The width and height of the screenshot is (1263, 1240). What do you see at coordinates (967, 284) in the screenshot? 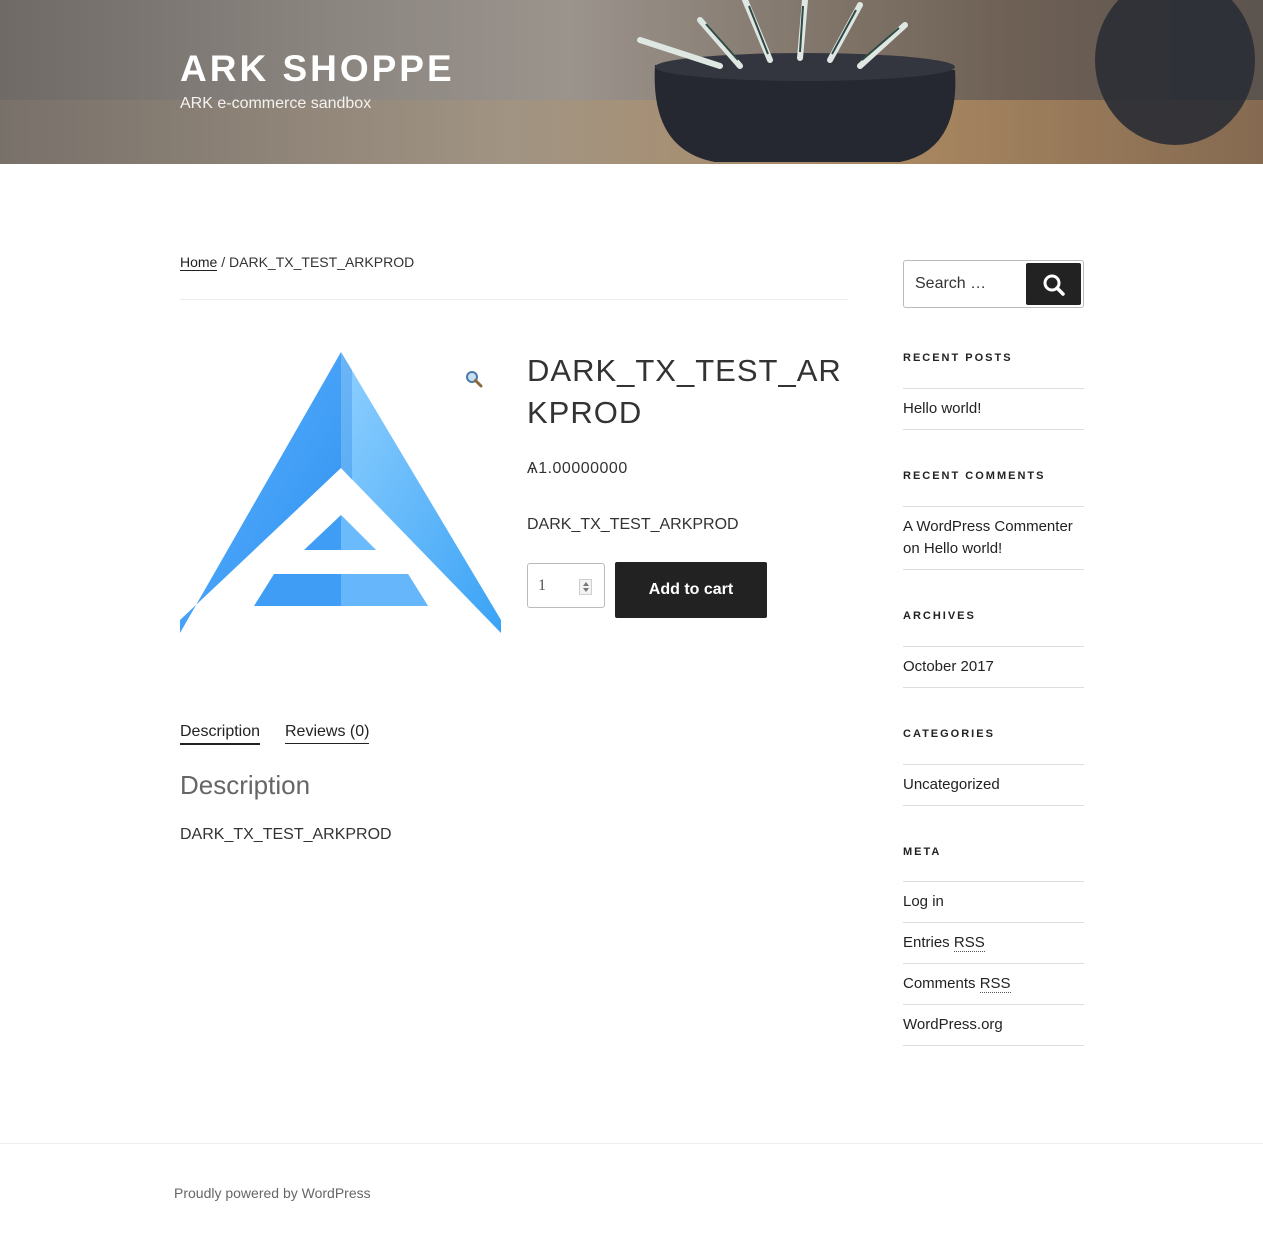
I see `search-input` at bounding box center [967, 284].